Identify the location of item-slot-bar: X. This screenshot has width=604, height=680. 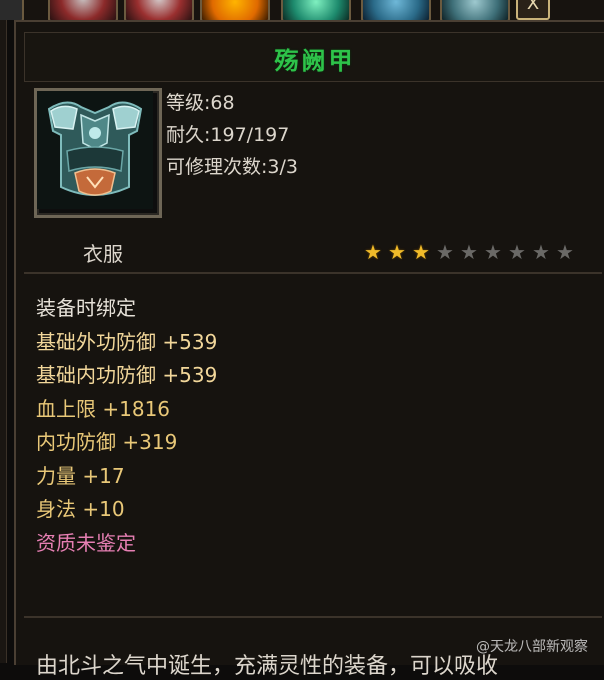
(302, 10).